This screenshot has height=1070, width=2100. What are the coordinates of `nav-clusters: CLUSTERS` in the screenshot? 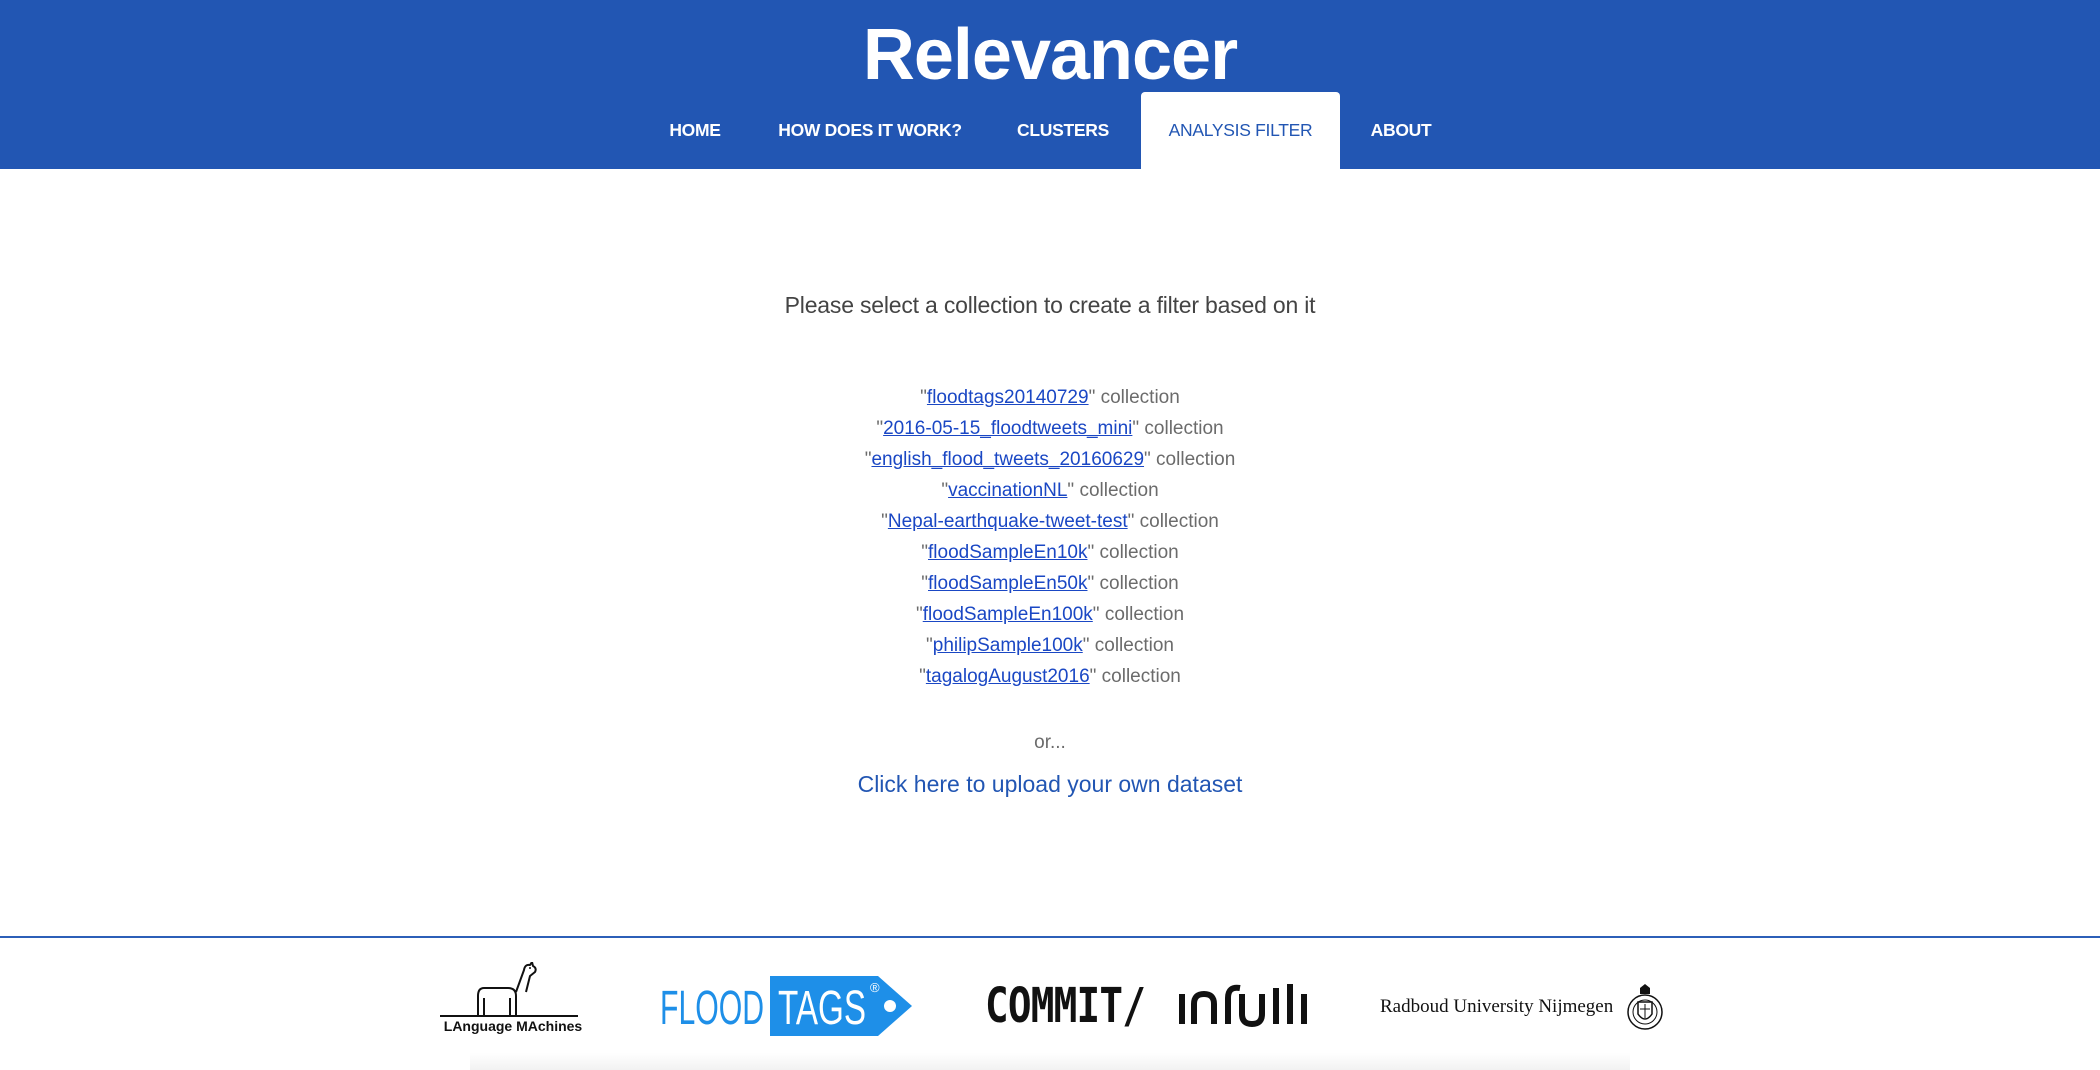 It's located at (1063, 130).